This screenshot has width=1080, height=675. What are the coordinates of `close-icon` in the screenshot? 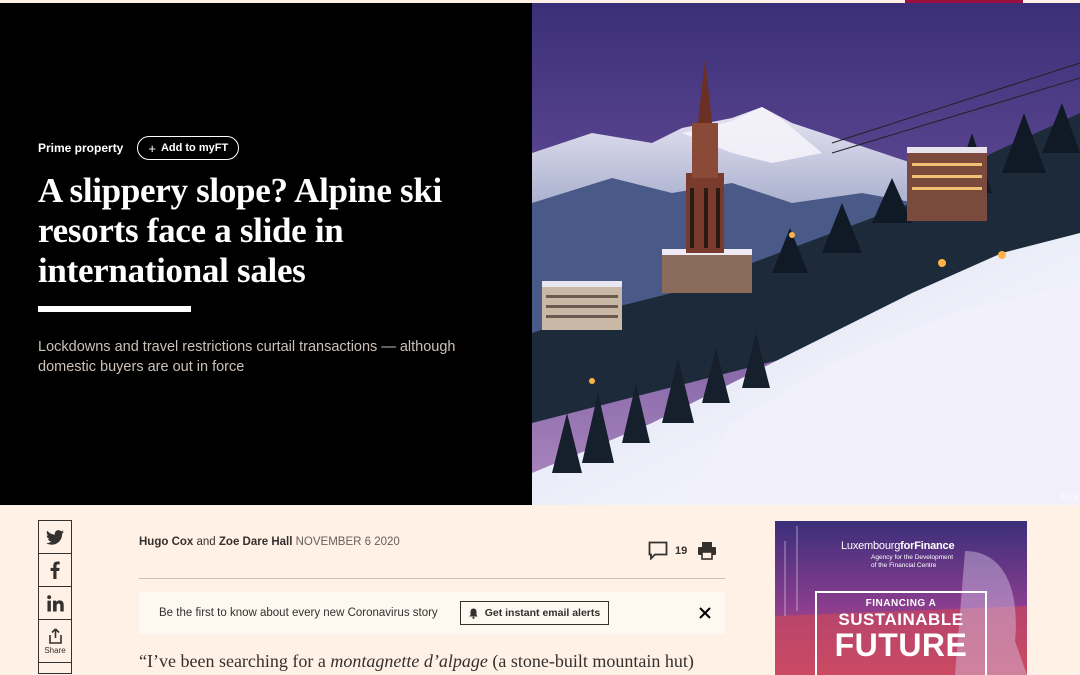 It's located at (705, 613).